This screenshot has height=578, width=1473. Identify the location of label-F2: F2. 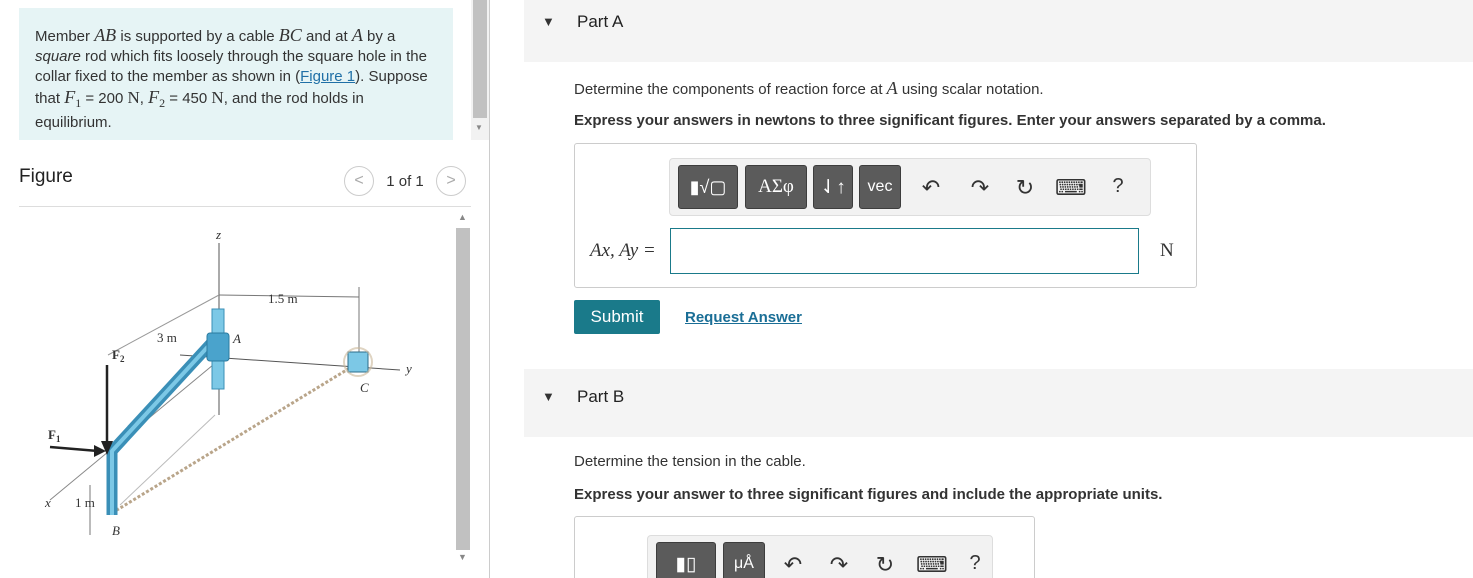
(118, 355).